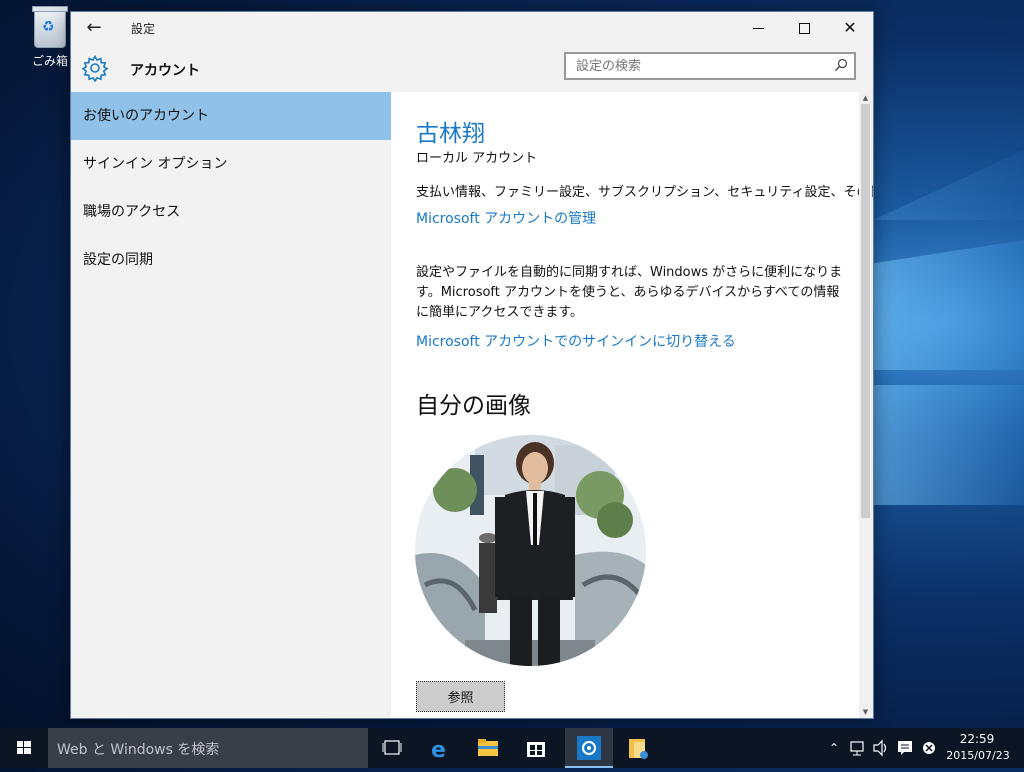 The image size is (1024, 772). Describe the element at coordinates (49, 61) in the screenshot. I see `recycle-bin-label: ごみ箱` at that location.